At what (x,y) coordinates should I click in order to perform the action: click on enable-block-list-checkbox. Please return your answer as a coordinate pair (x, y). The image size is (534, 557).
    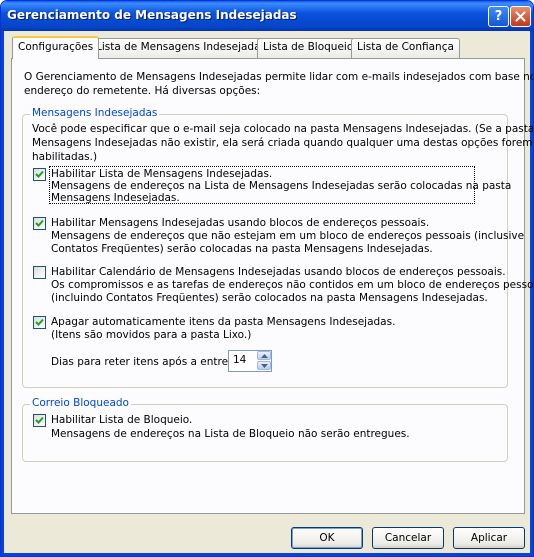
    Looking at the image, I should click on (39, 420).